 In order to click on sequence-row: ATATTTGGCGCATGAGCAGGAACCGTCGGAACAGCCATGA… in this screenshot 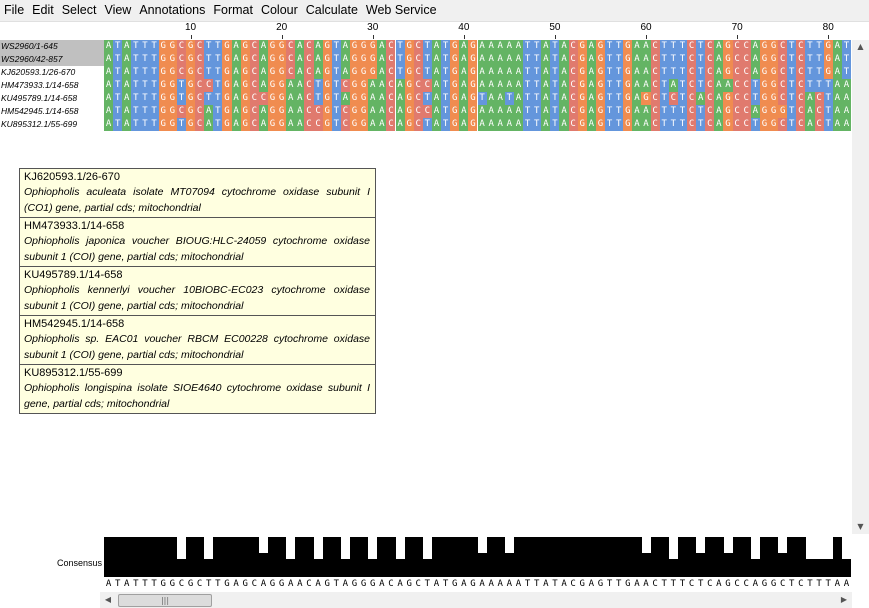, I will do `click(477, 111)`.